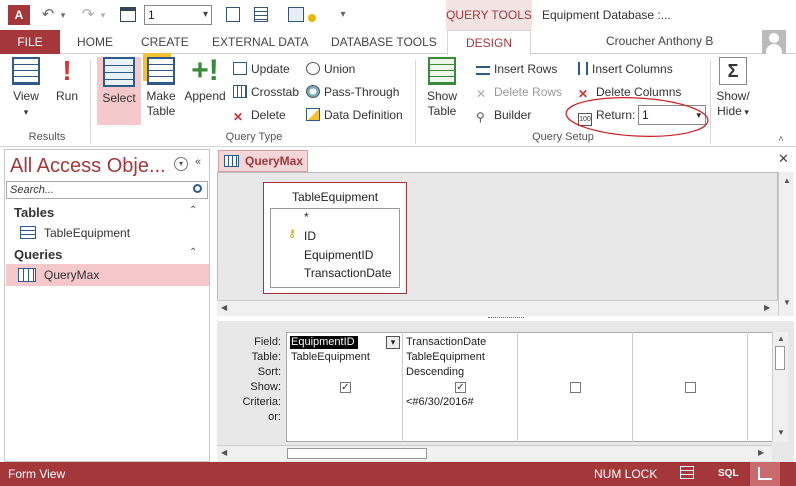  I want to click on nav-item-querymax: QueryMax, so click(107, 275).